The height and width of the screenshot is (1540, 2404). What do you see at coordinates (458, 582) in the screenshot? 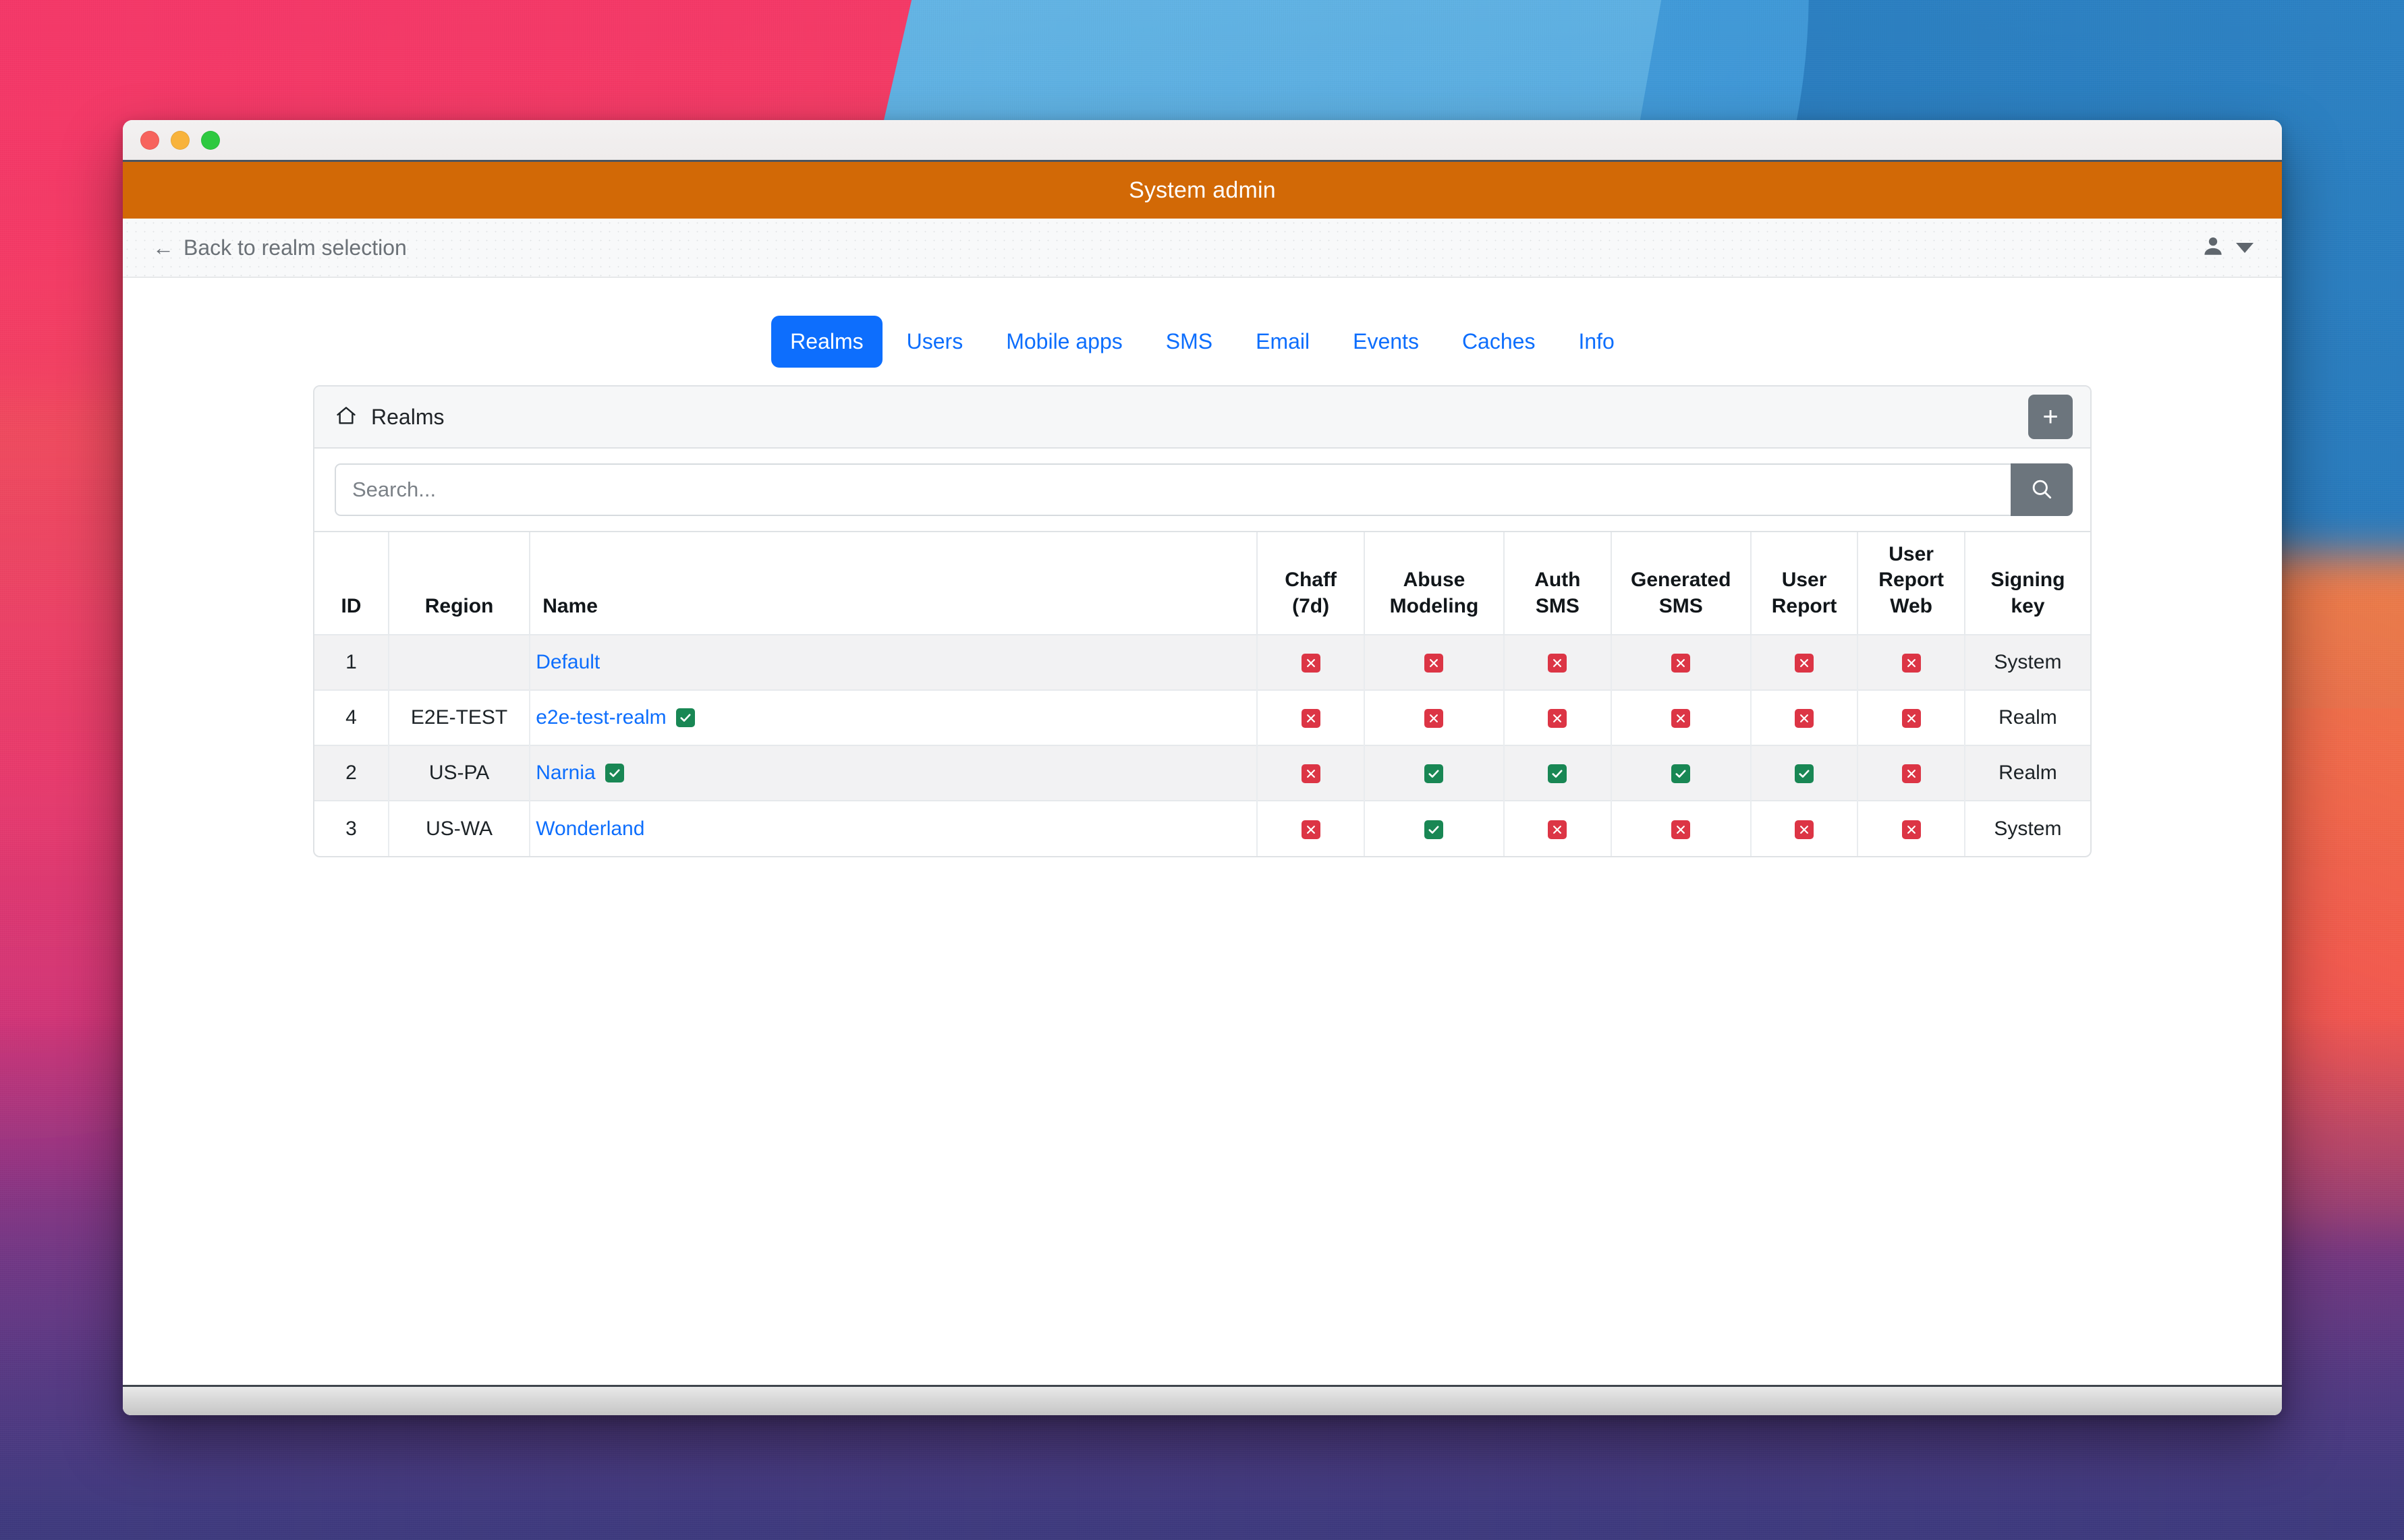
I see `col-header-region: Region` at bounding box center [458, 582].